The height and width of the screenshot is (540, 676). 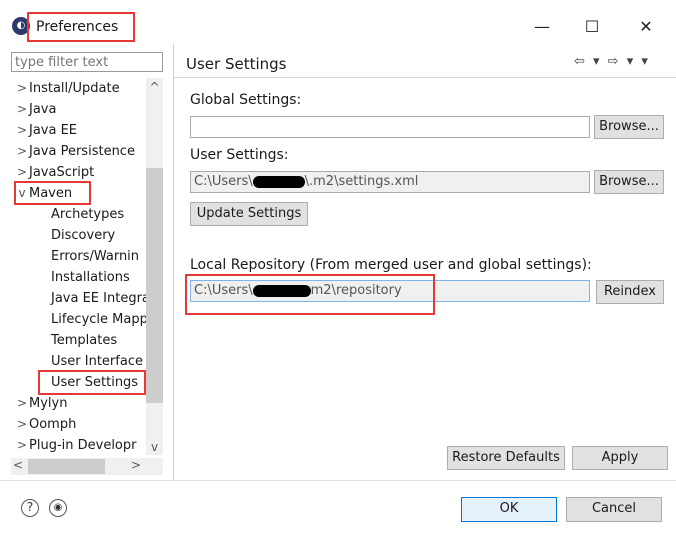 What do you see at coordinates (92, 382) in the screenshot?
I see `user-settings-highlight-box` at bounding box center [92, 382].